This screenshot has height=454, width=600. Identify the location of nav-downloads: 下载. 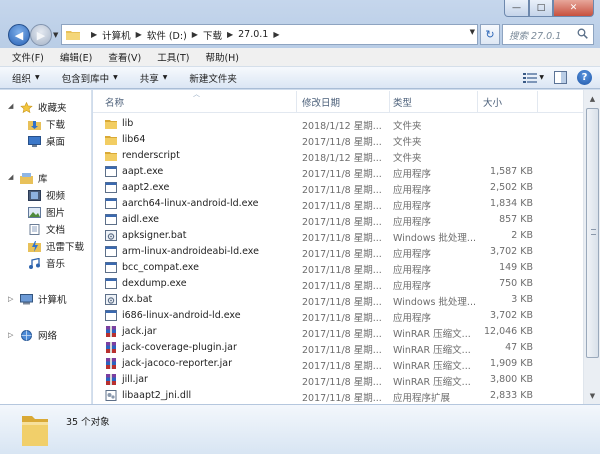
(46, 124).